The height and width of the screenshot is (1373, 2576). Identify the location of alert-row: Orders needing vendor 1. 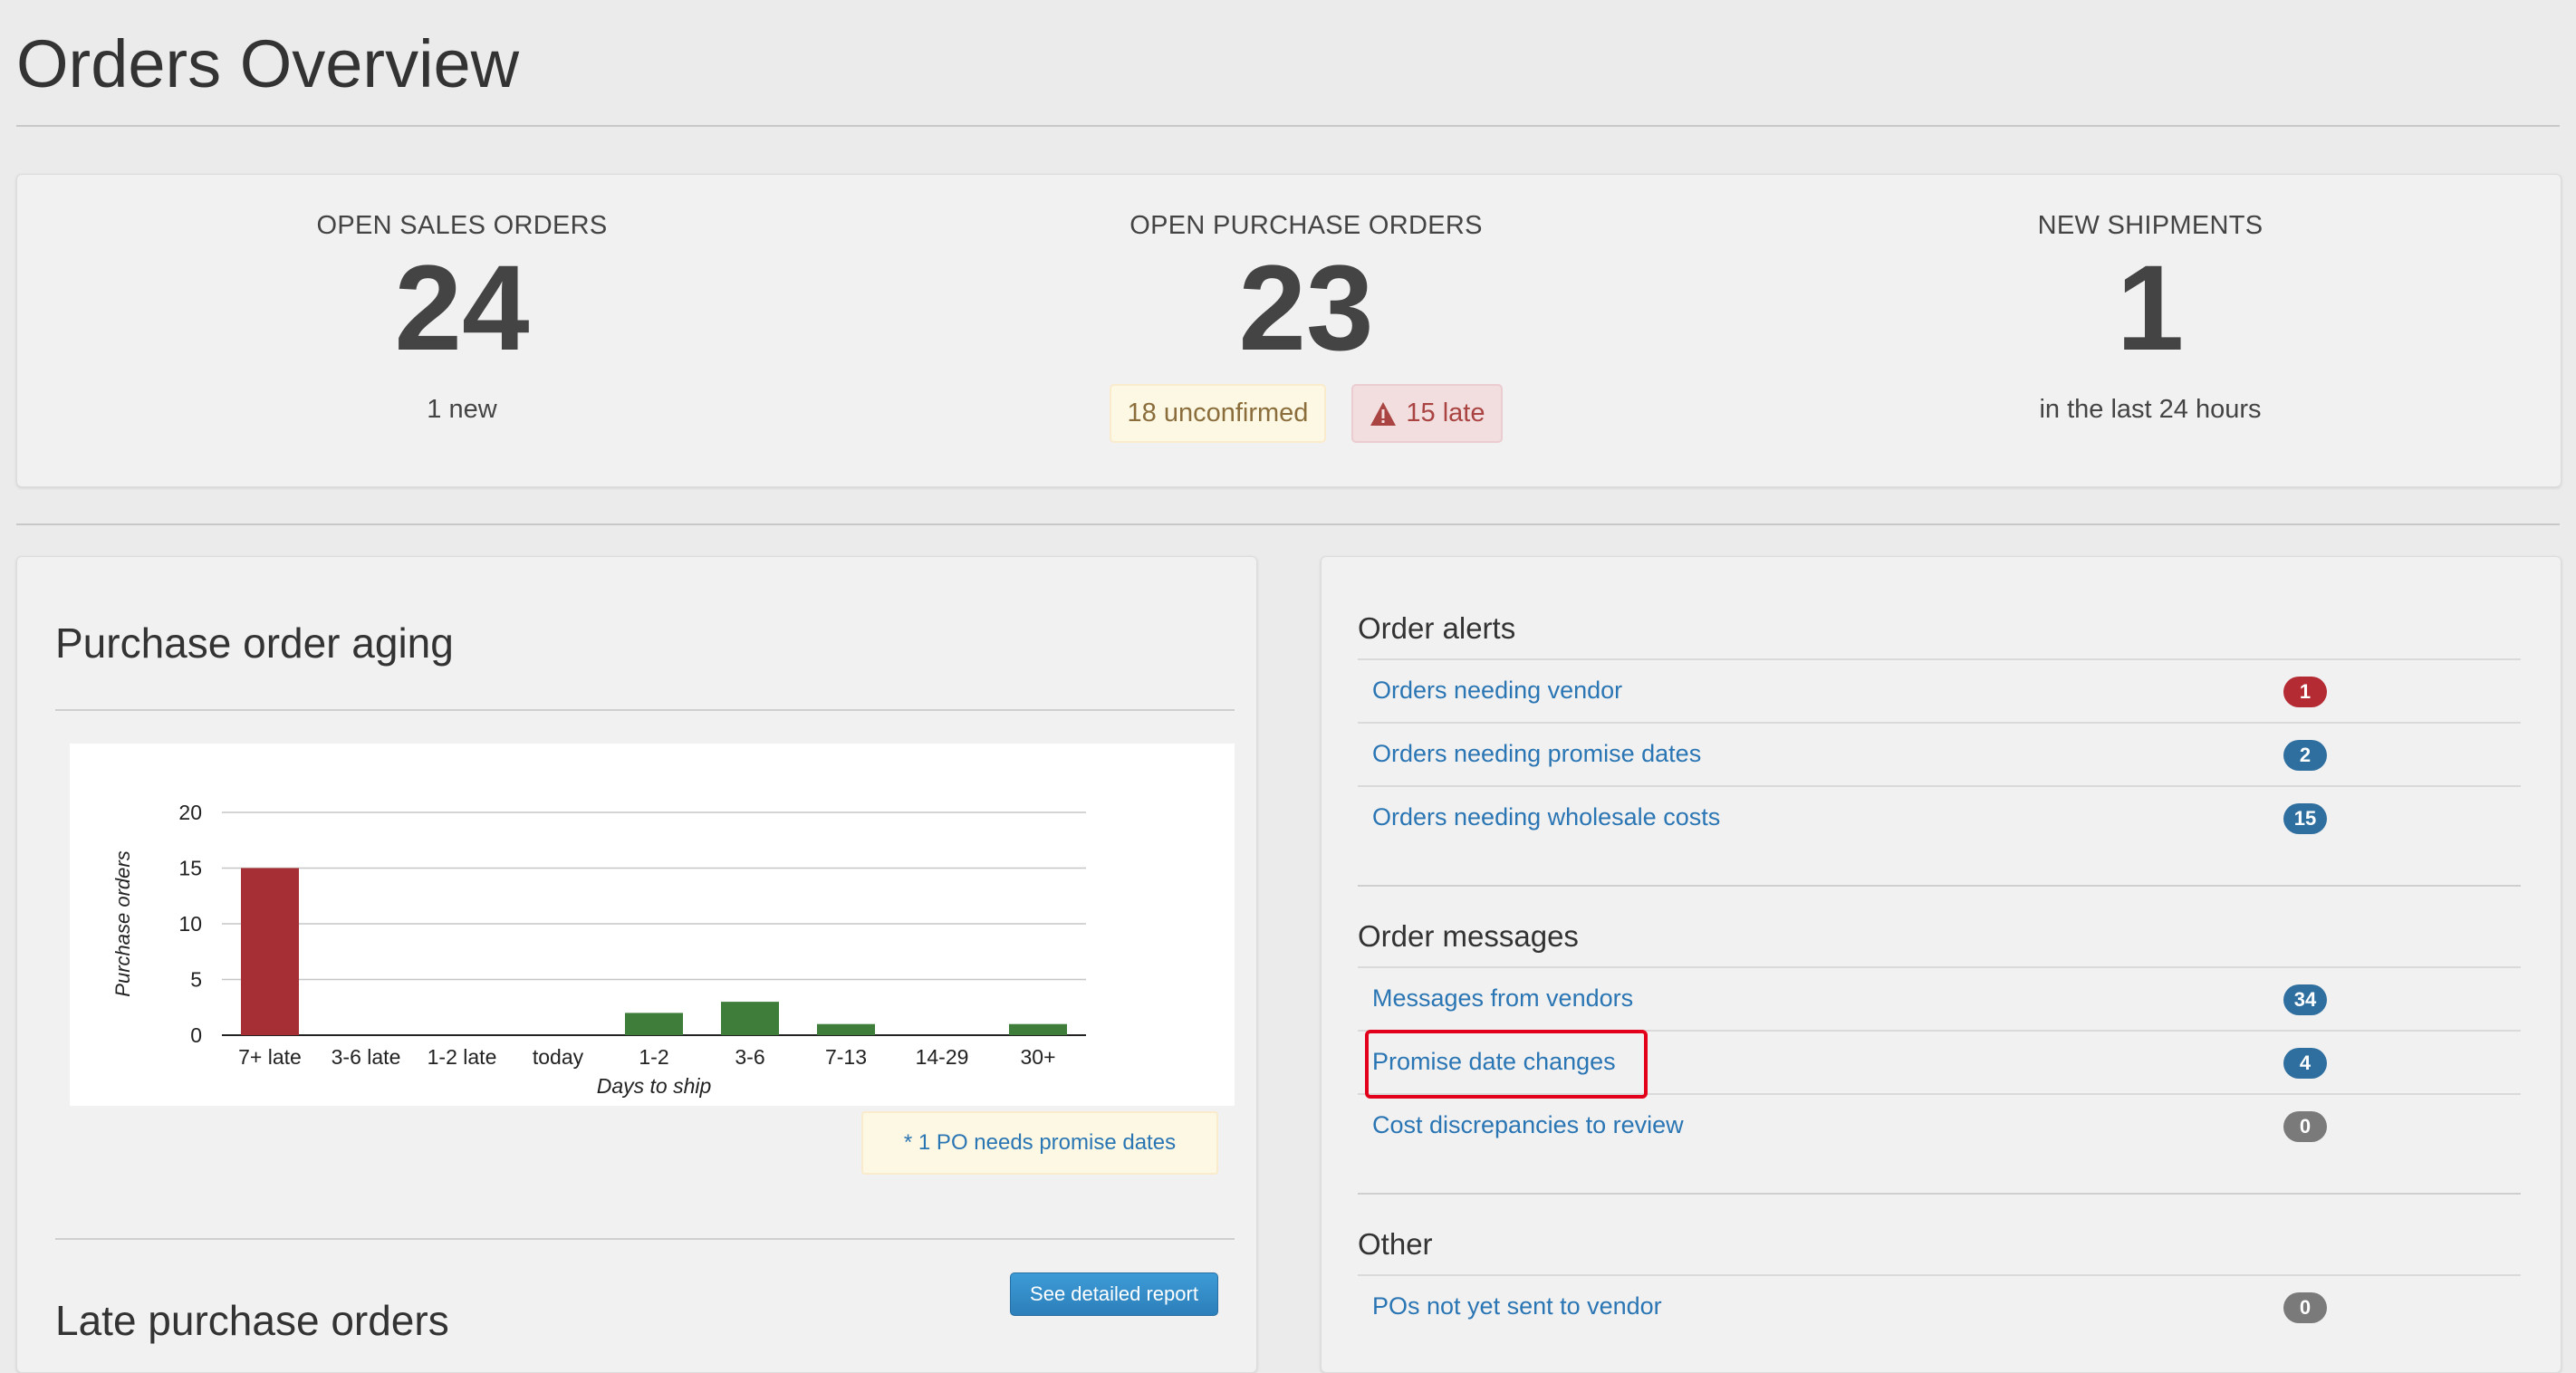
(1939, 691).